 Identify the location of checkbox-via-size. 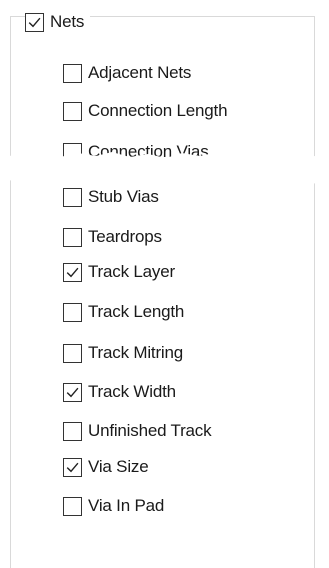
(72, 467).